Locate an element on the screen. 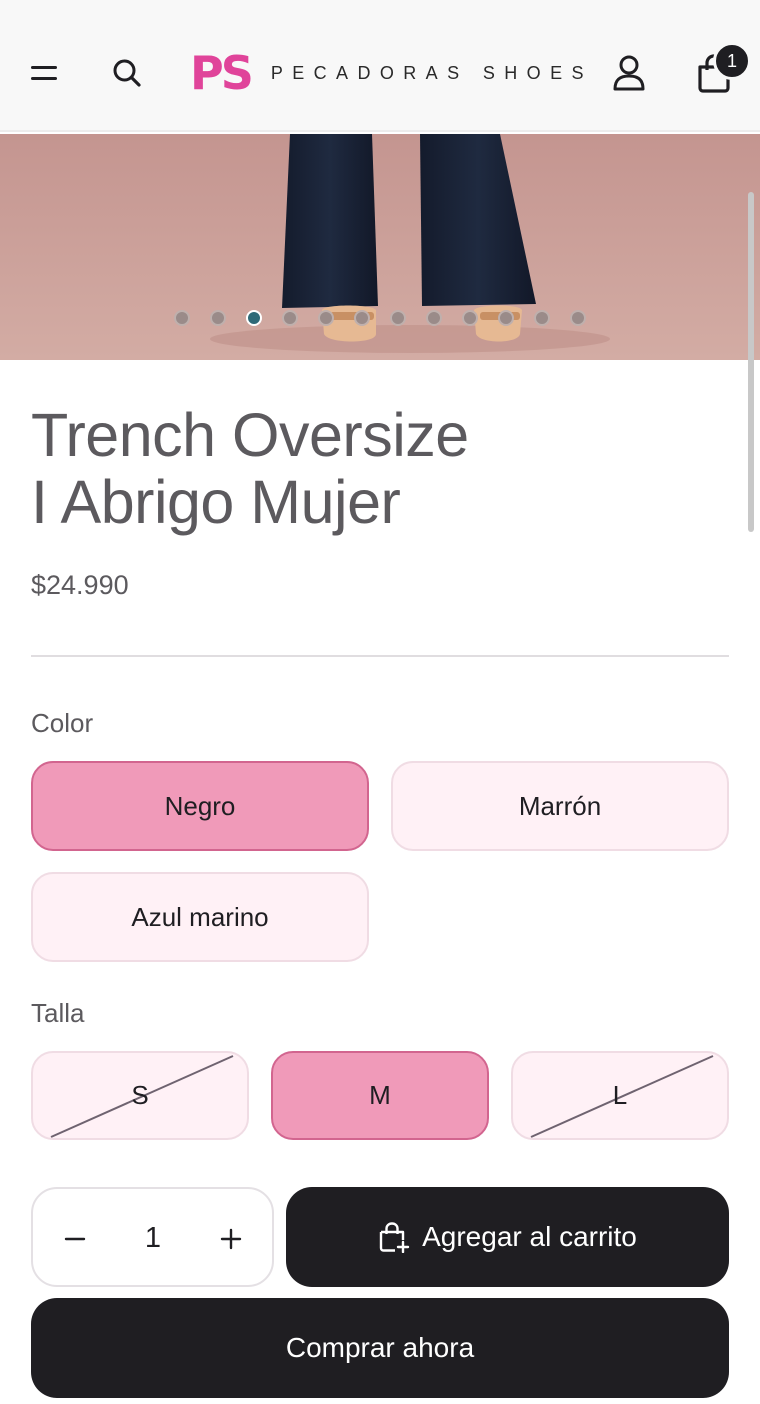  quantity-stepper: 1 is located at coordinates (152, 1237).